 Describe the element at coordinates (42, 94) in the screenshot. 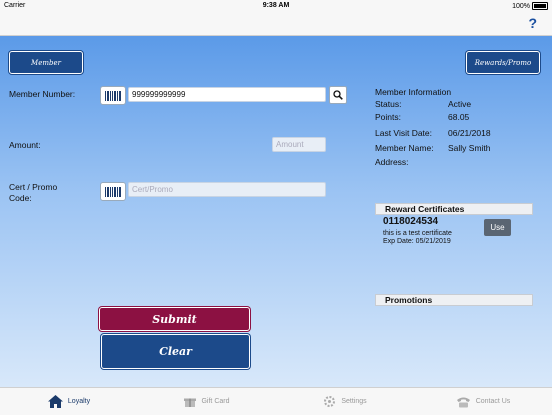

I see `member-number-label: Member Number:` at that location.